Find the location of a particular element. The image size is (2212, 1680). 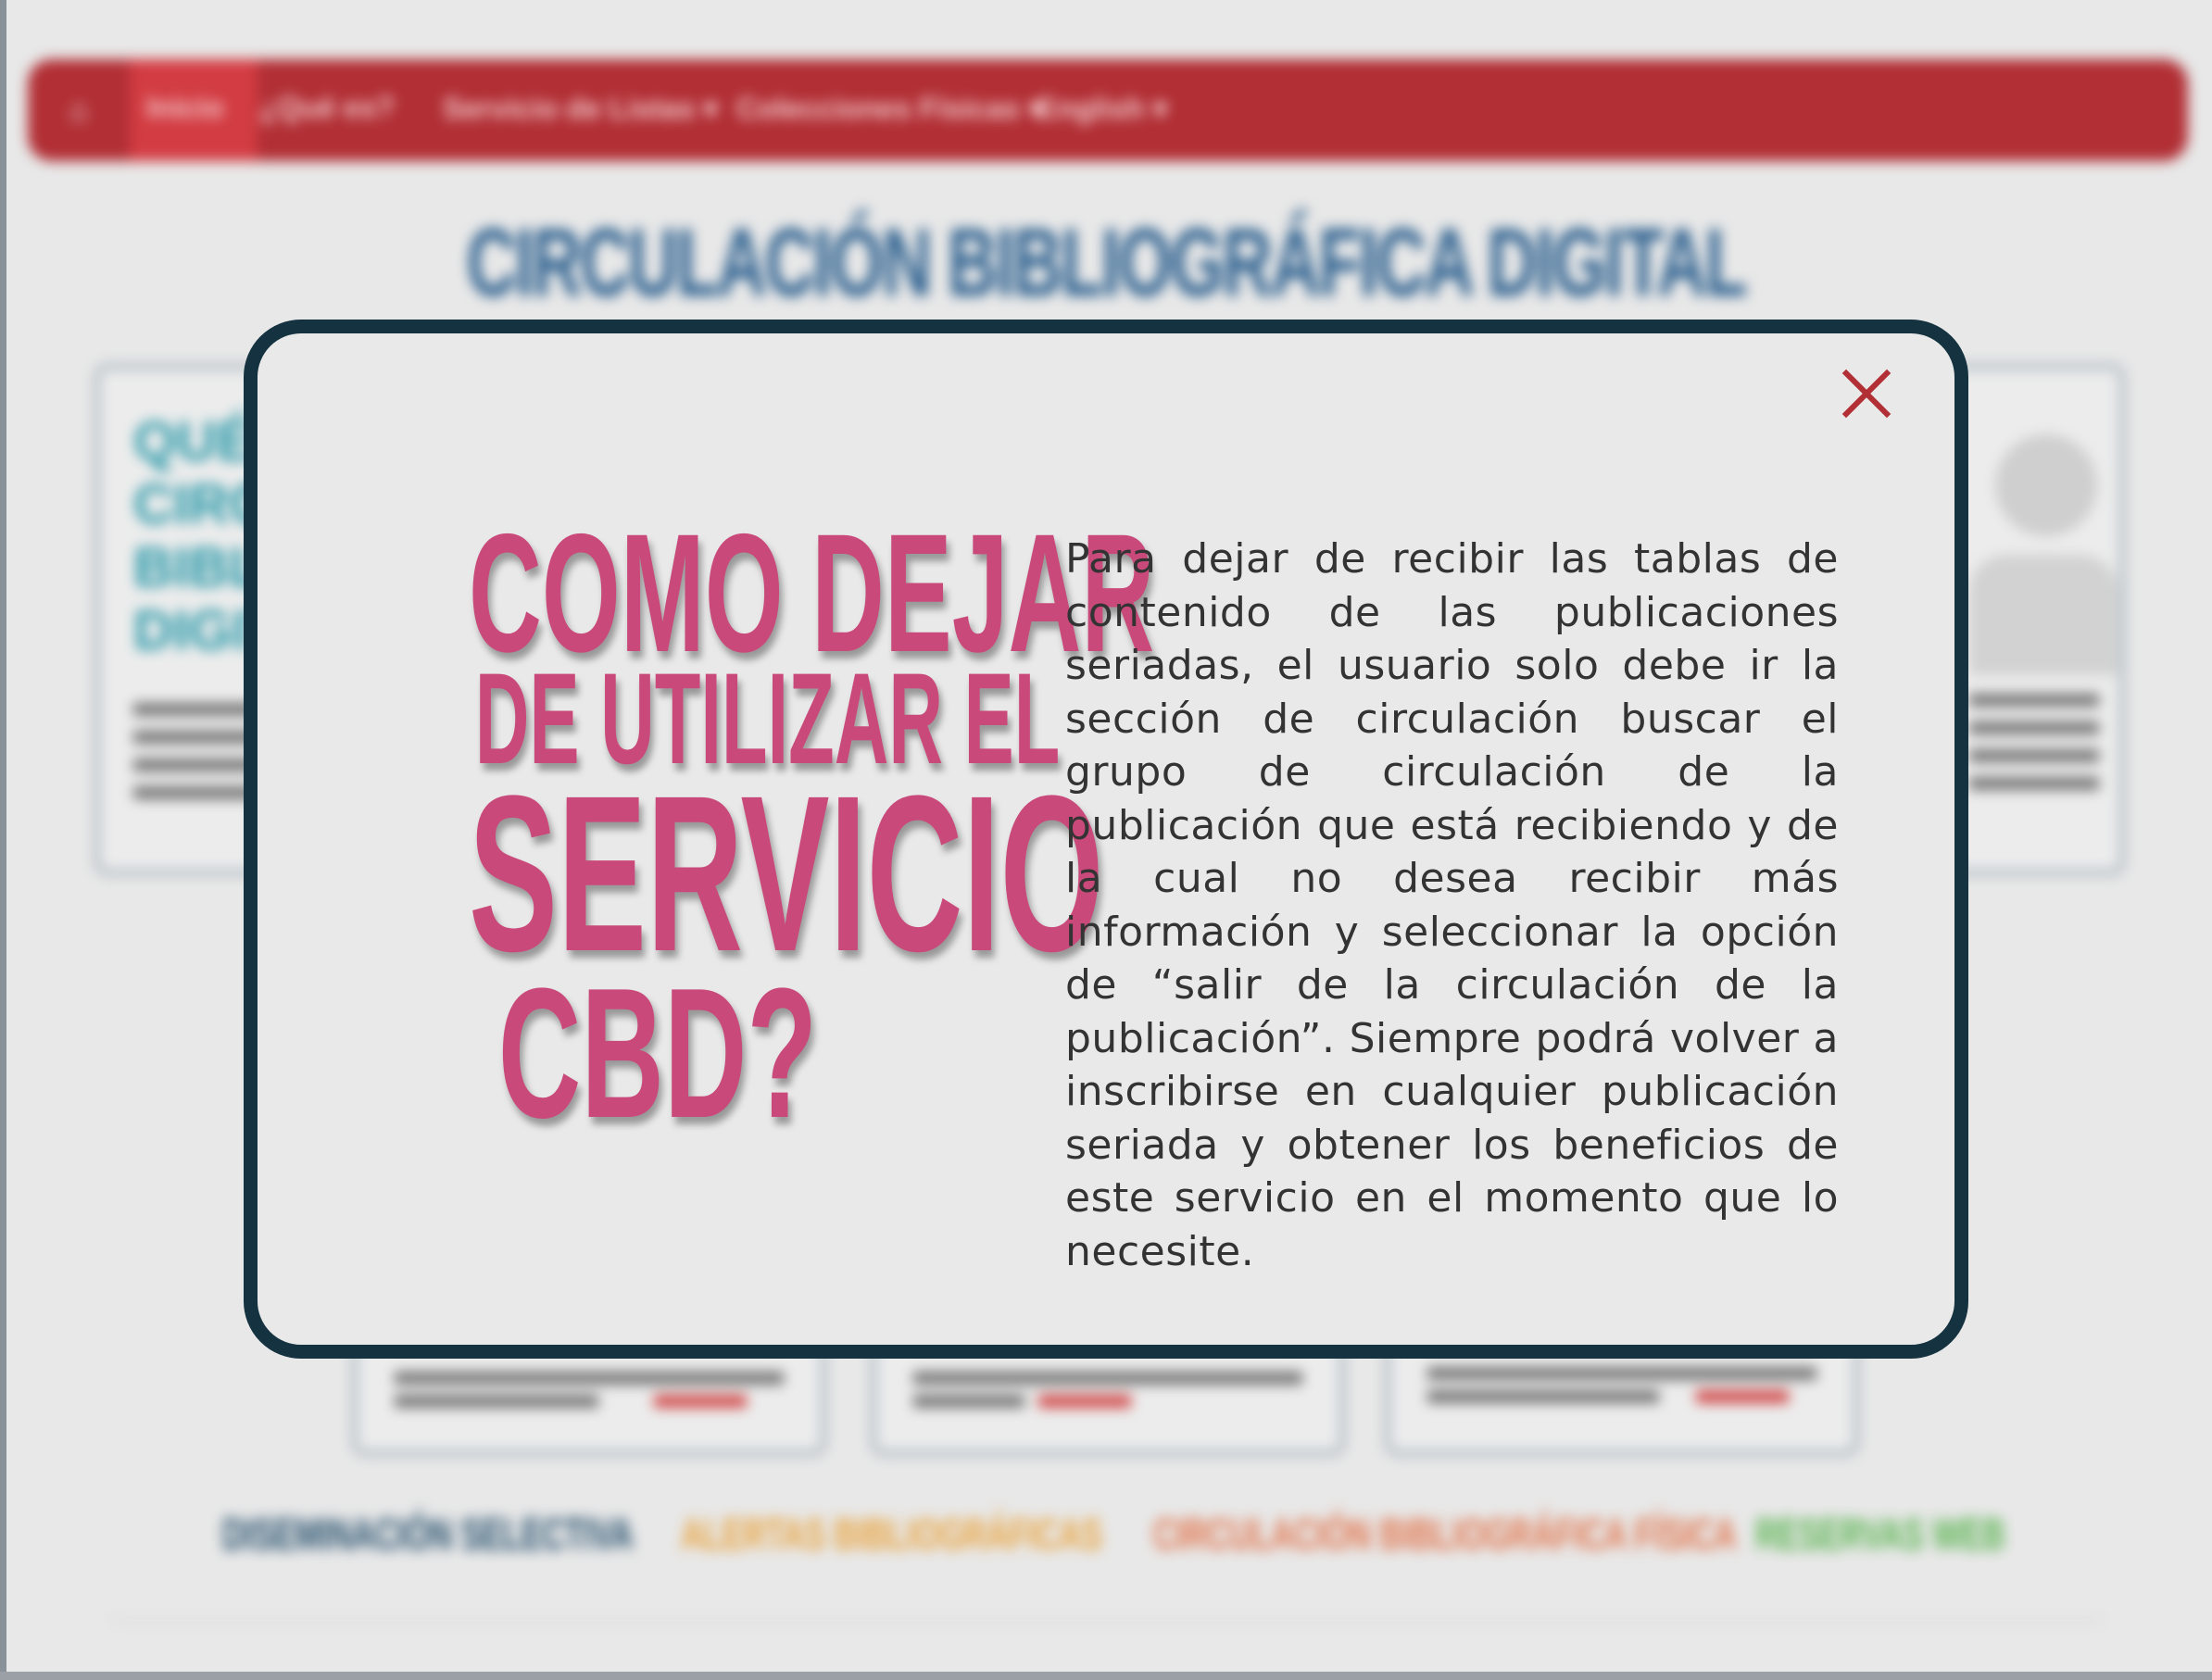

modal-title-line: SERVICIO is located at coordinates (787, 873).